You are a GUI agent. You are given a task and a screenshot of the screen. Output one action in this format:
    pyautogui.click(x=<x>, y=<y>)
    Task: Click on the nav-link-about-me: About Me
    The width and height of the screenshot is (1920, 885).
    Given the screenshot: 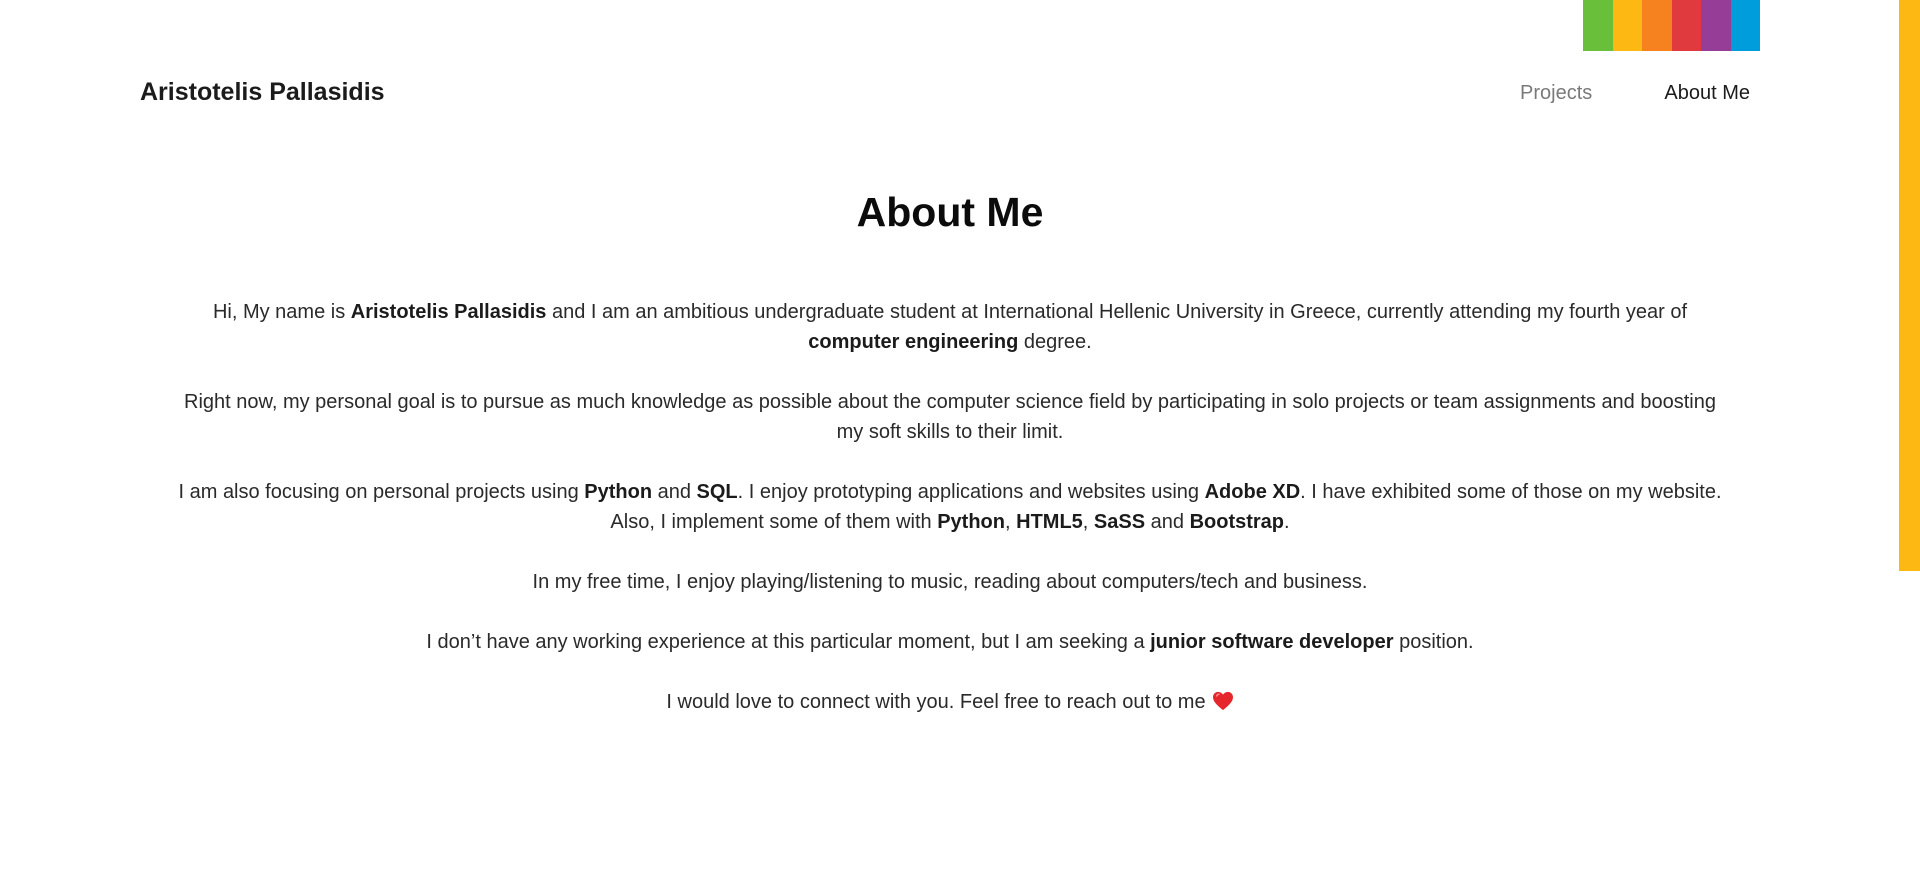 What is the action you would take?
    pyautogui.click(x=1707, y=93)
    